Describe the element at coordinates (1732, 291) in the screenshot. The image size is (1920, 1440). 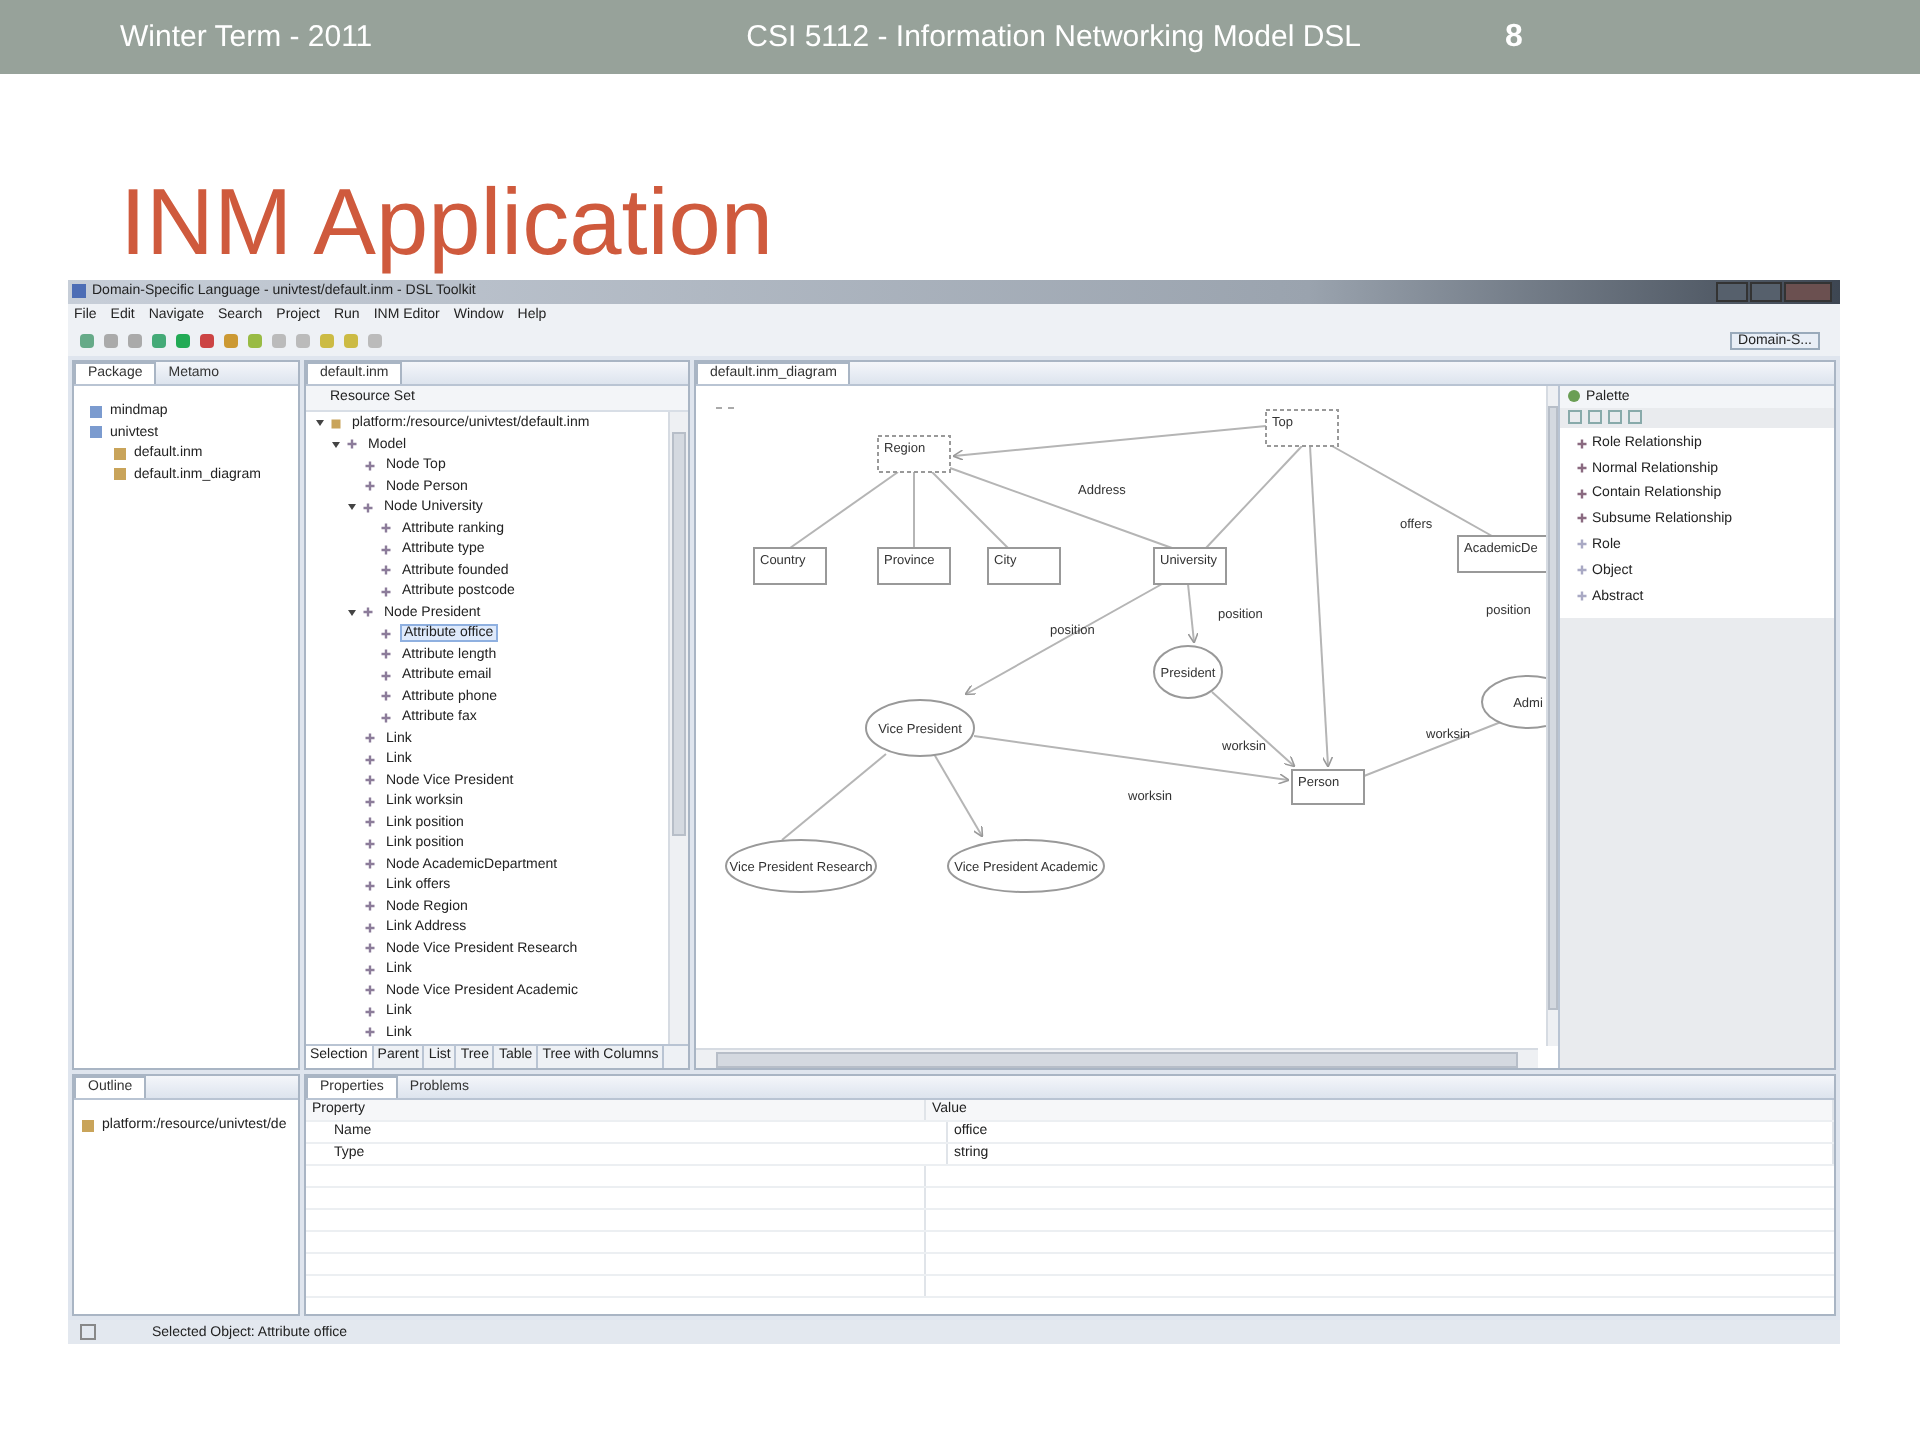
I see `minimize-button` at that location.